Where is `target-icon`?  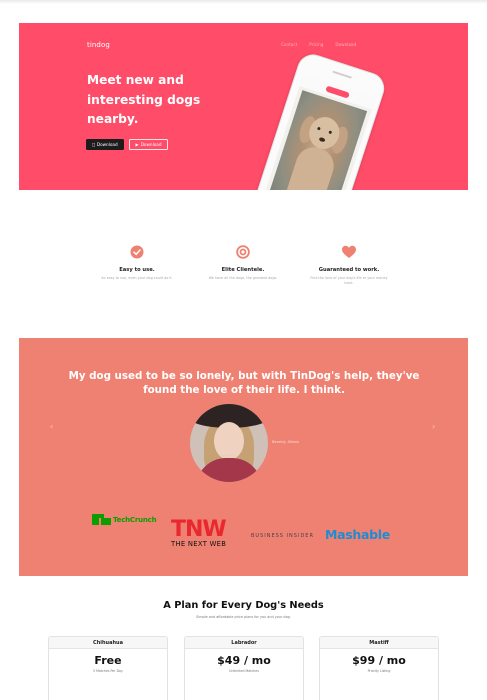
target-icon is located at coordinates (243, 252).